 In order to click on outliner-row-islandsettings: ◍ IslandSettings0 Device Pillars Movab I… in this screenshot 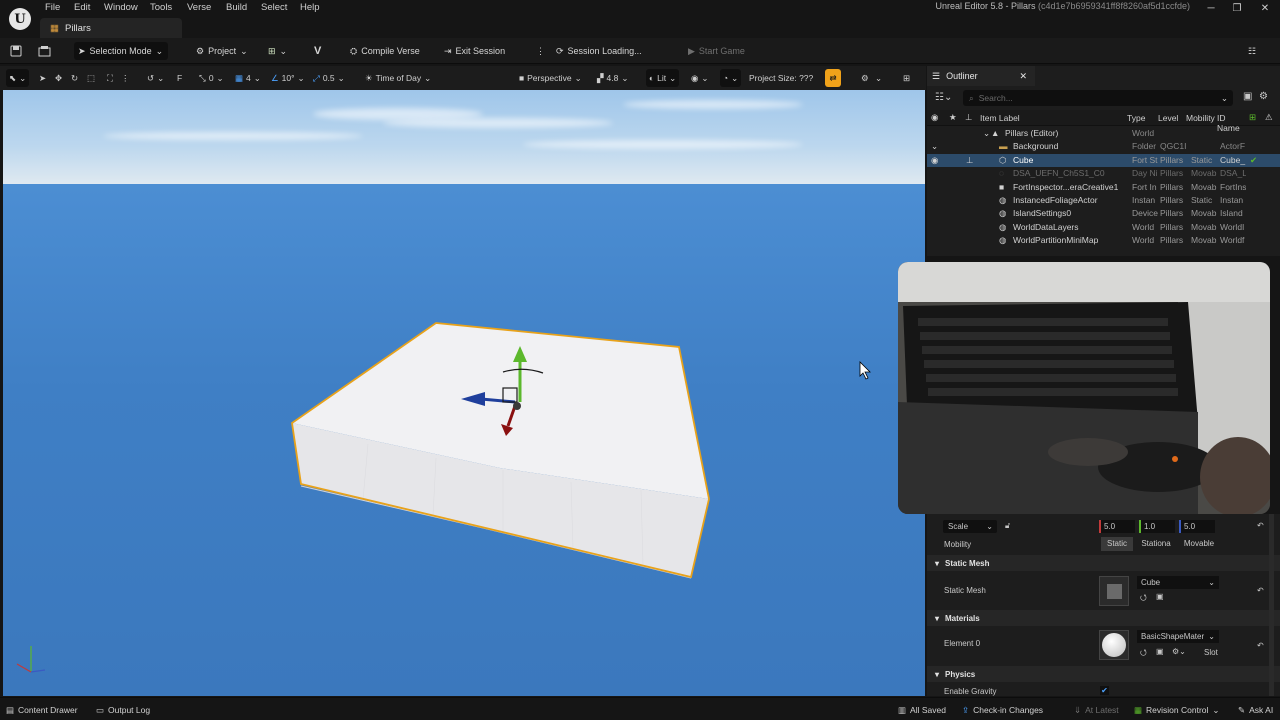, I will do `click(1103, 213)`.